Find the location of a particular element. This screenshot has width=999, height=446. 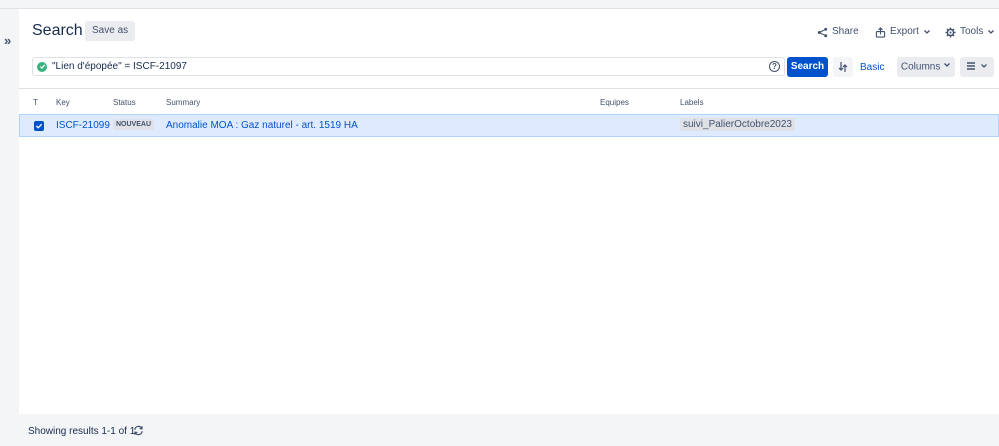

save-as-button: Save as is located at coordinates (110, 31).